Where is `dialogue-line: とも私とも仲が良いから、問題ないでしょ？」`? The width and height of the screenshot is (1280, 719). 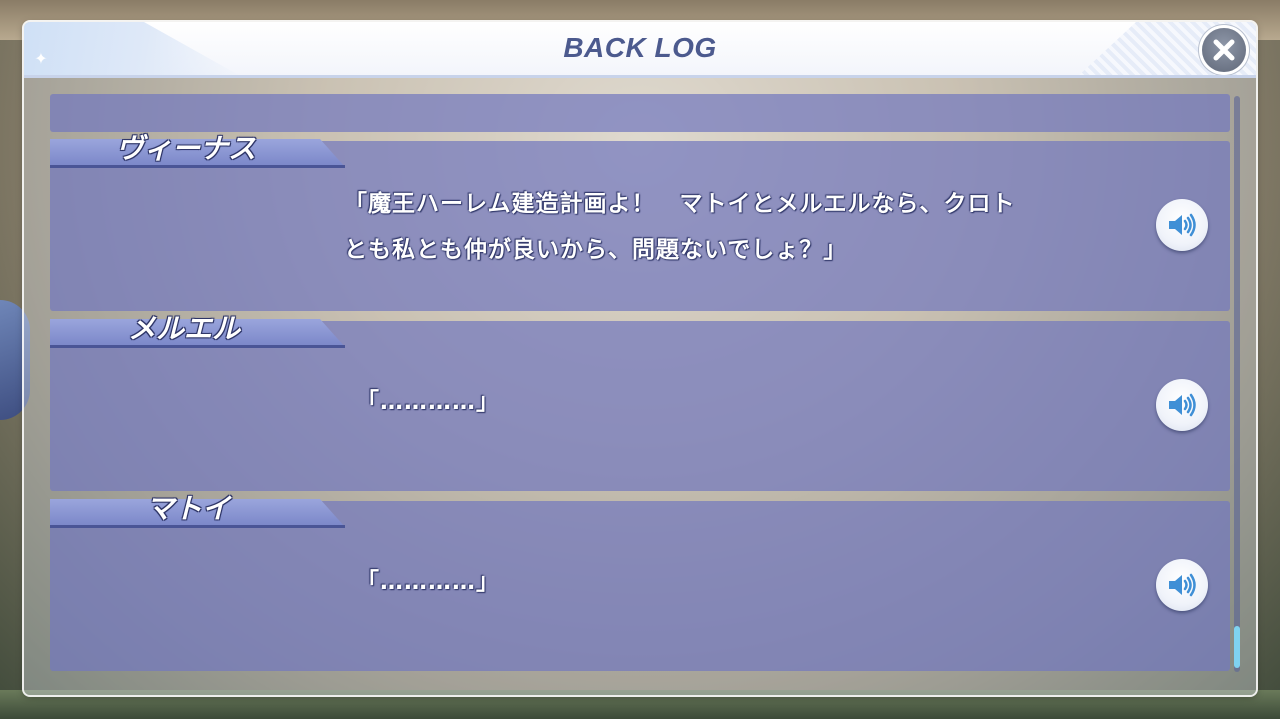
dialogue-line: とも私とも仲が良いから、問題ないでしょ？」 is located at coordinates (596, 250).